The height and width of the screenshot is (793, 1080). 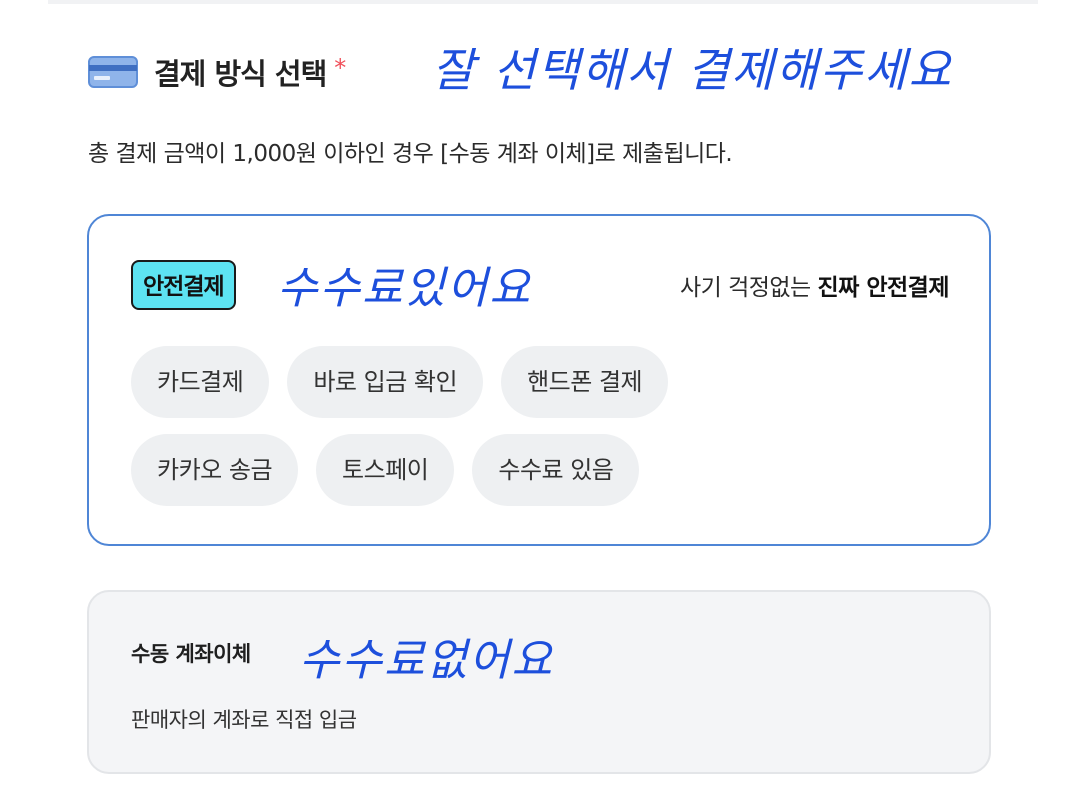 I want to click on manual-transfer-title: 수동 계좌이체, so click(x=191, y=654).